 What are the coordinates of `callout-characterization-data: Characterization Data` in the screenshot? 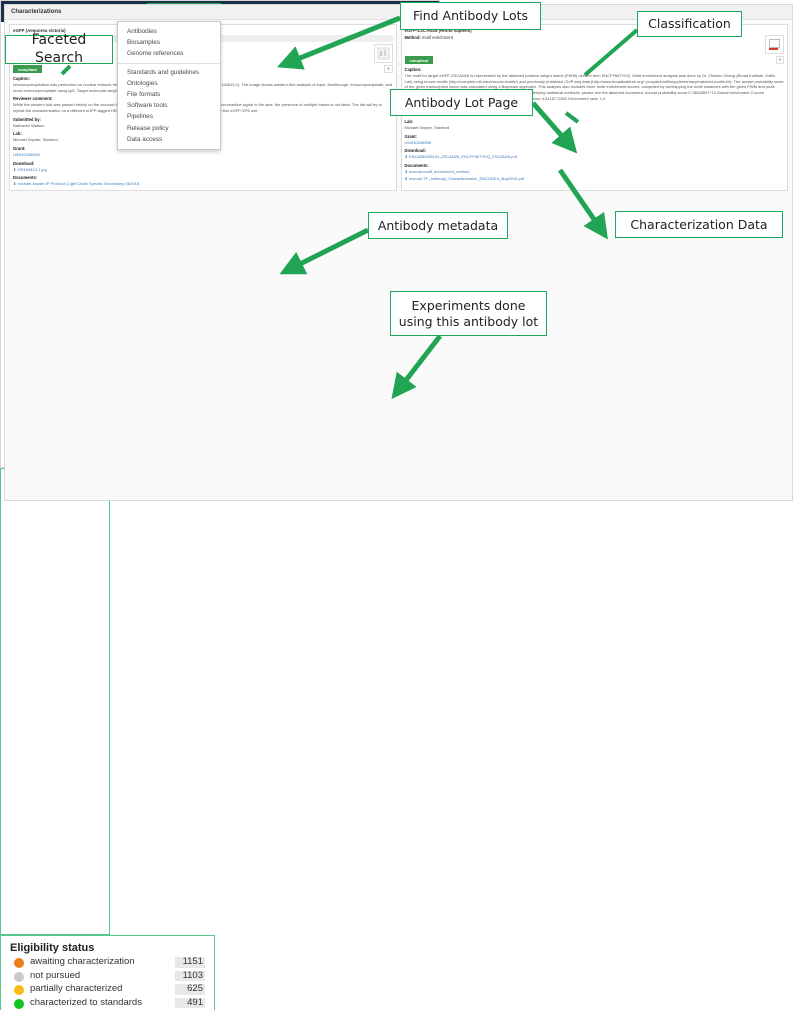 It's located at (699, 224).